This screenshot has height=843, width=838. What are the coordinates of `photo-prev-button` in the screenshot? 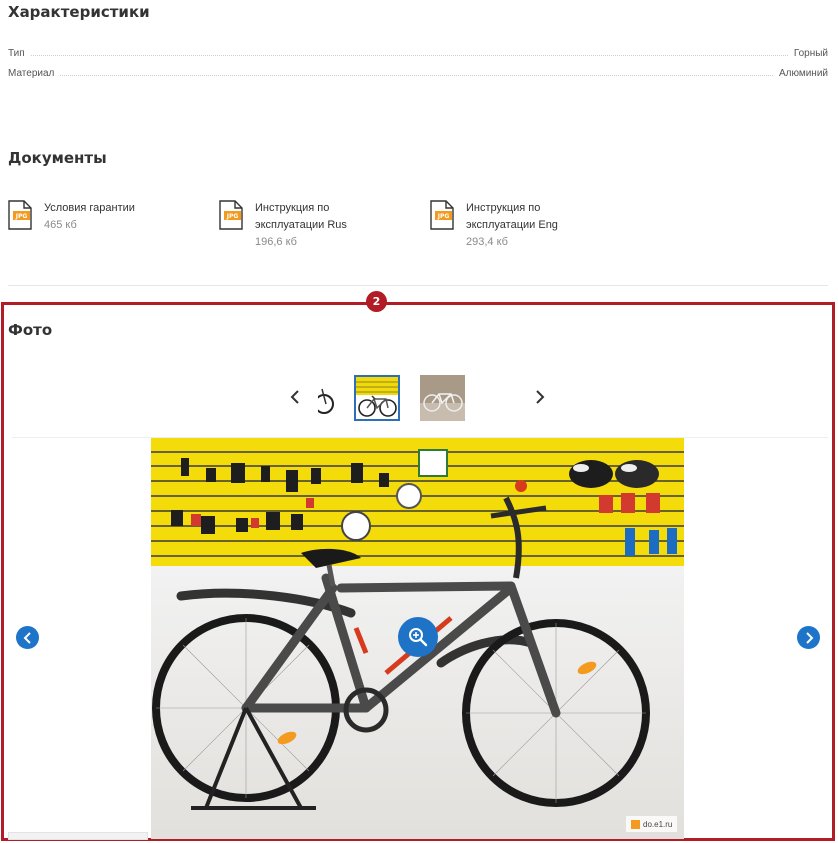 It's located at (27, 637).